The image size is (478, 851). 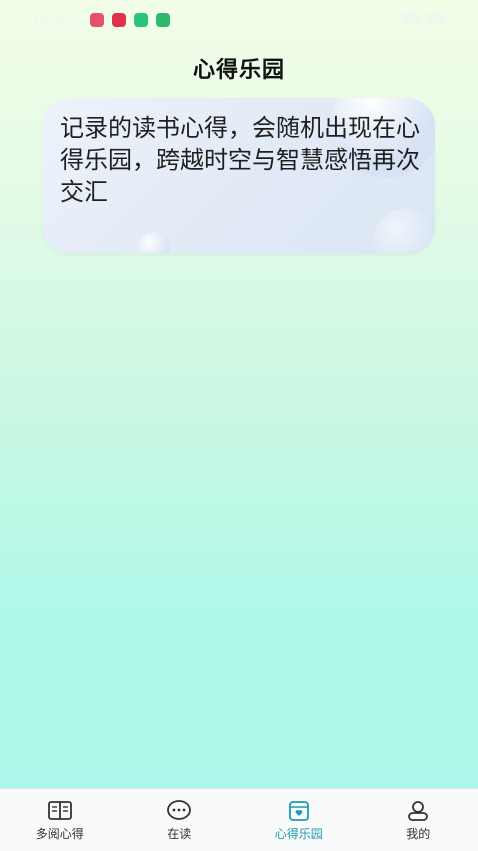 What do you see at coordinates (60, 833) in the screenshot?
I see `tab-label: 多阅心得` at bounding box center [60, 833].